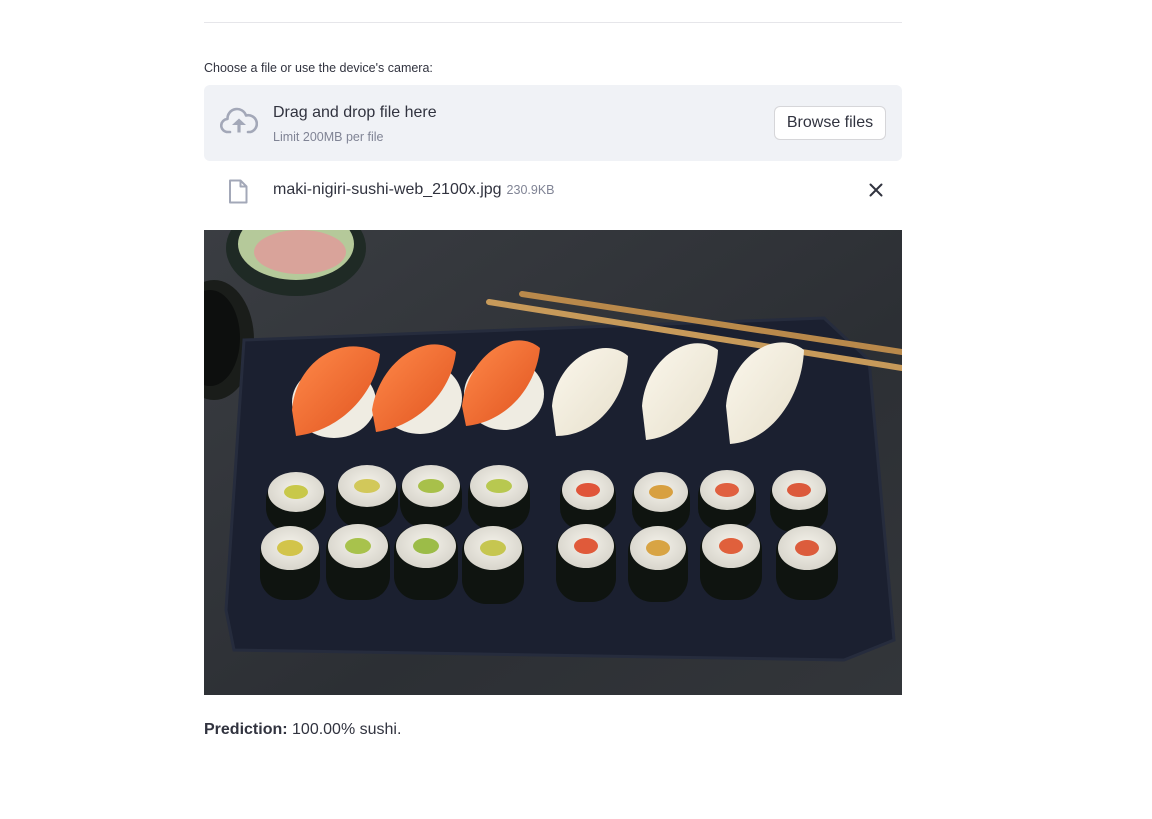 This screenshot has height=819, width=1152. What do you see at coordinates (246, 729) in the screenshot?
I see `prediction-label: Prediction:` at bounding box center [246, 729].